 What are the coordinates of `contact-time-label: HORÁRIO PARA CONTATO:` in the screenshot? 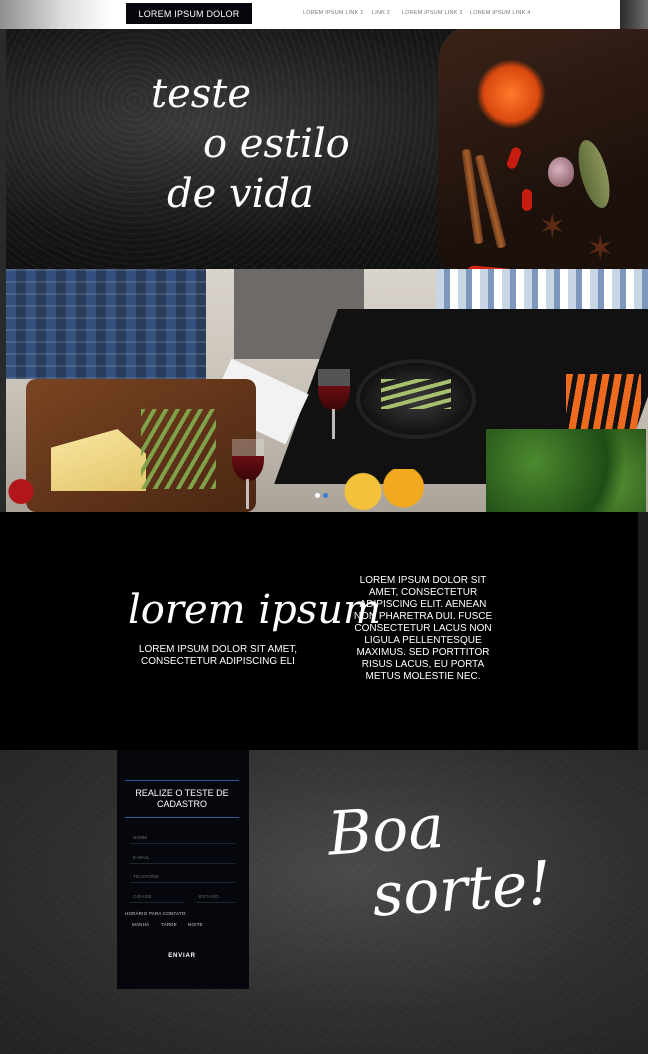 It's located at (156, 913).